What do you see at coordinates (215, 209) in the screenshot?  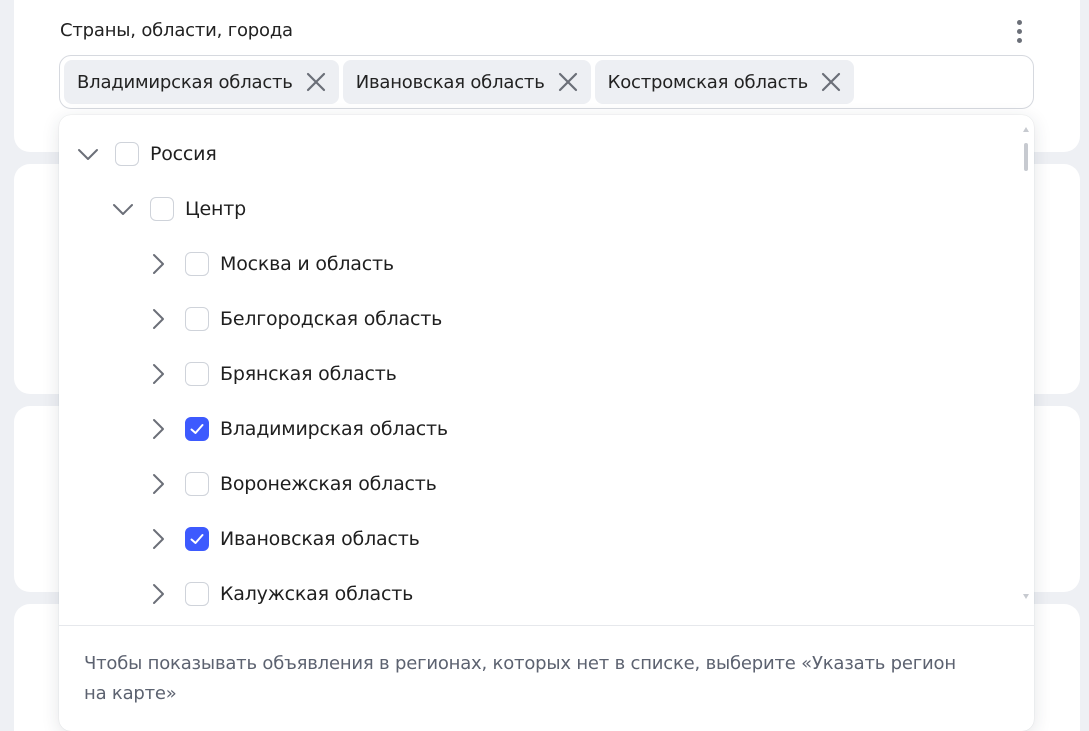 I see `tree-item-label: Центр` at bounding box center [215, 209].